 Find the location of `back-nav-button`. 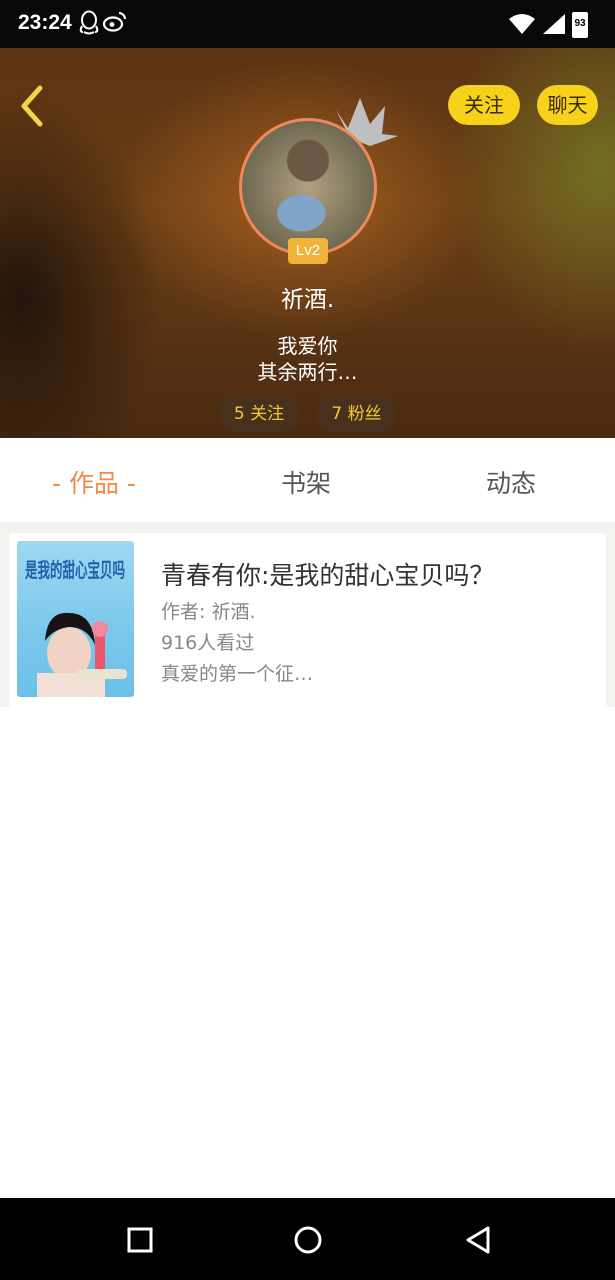

back-nav-button is located at coordinates (478, 1240).